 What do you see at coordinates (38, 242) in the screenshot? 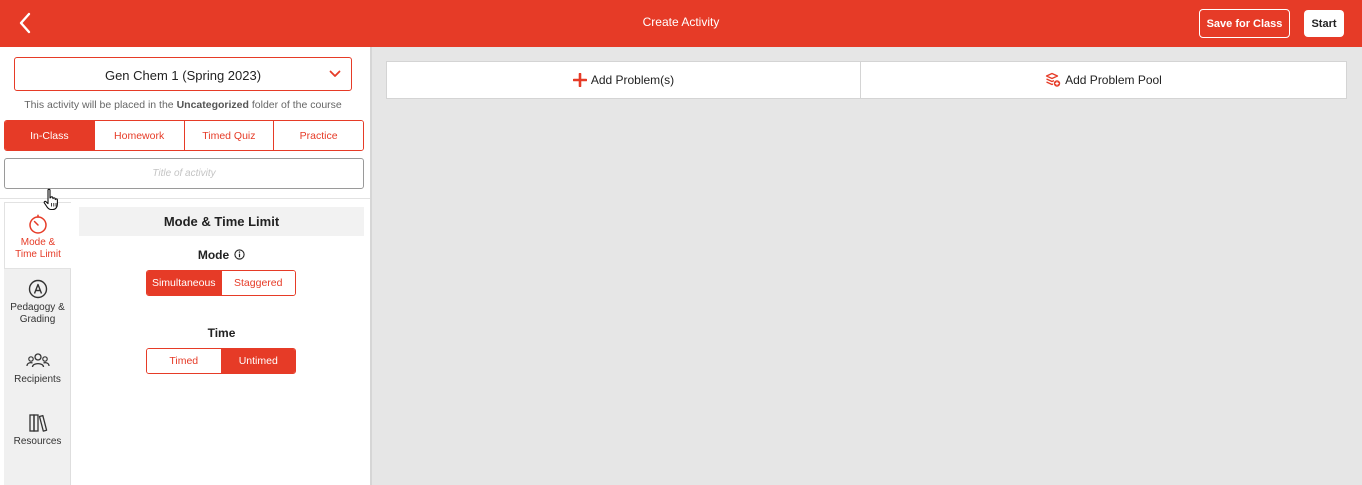
I see `side-nav-label-line: Mode &` at bounding box center [38, 242].